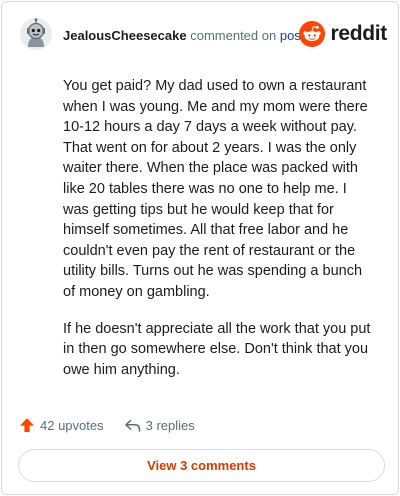  What do you see at coordinates (72, 425) in the screenshot?
I see `upvote-count: 42 upvotes` at bounding box center [72, 425].